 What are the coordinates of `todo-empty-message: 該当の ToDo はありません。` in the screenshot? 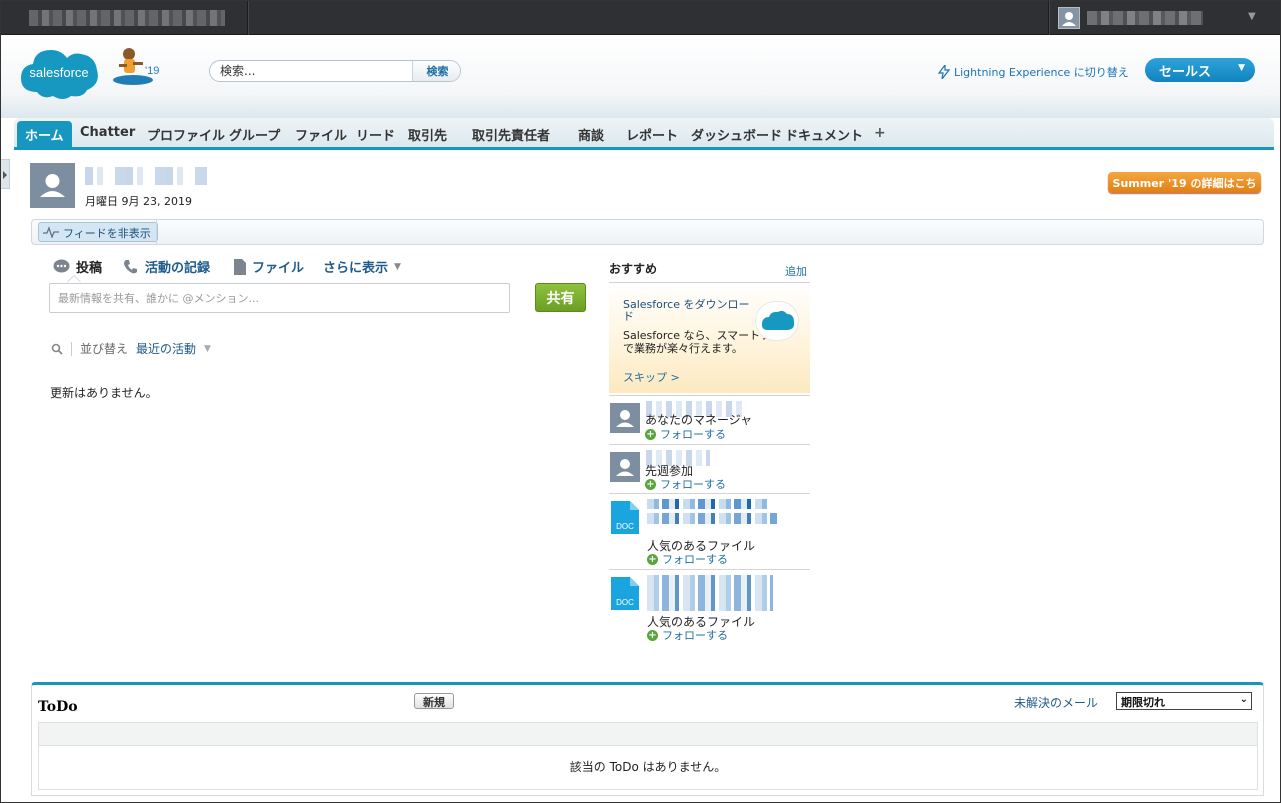 It's located at (648, 767).